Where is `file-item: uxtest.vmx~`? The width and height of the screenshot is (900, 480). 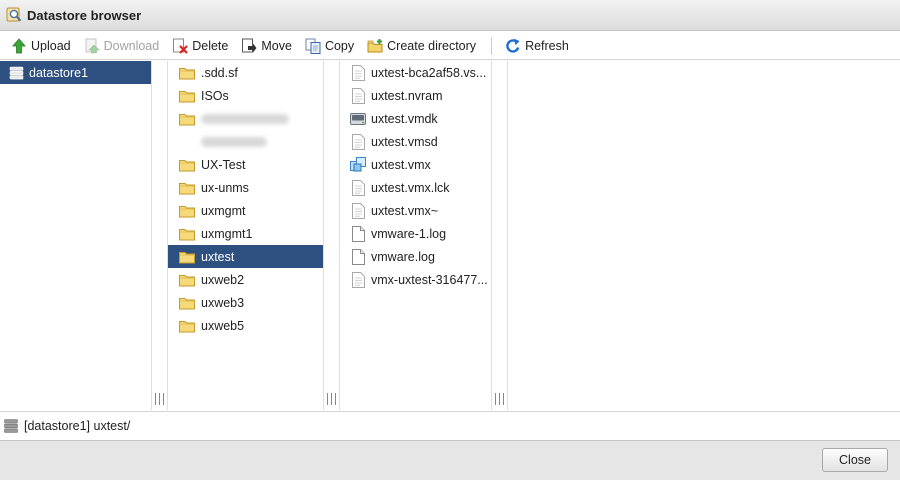 file-item: uxtest.vmx~ is located at coordinates (415, 210).